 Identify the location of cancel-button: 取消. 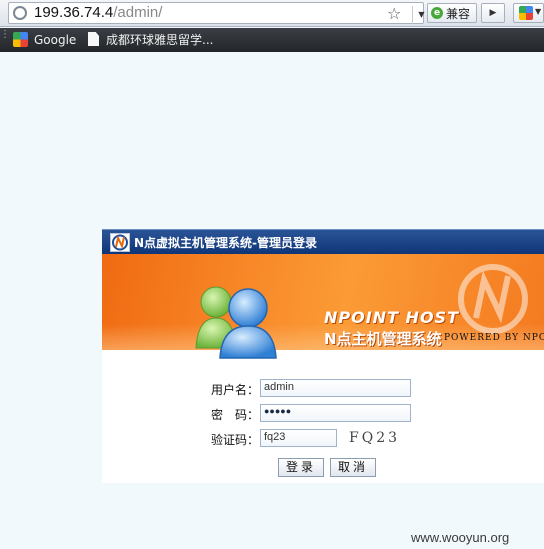
(353, 467).